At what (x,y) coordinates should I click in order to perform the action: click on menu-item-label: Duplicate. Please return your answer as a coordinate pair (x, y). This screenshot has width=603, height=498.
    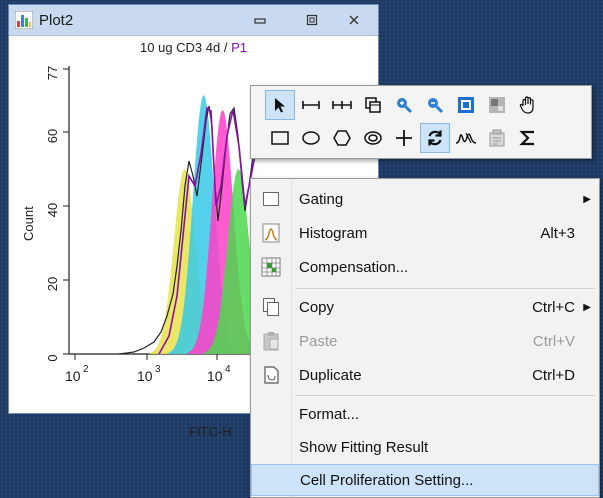
    Looking at the image, I should click on (330, 375).